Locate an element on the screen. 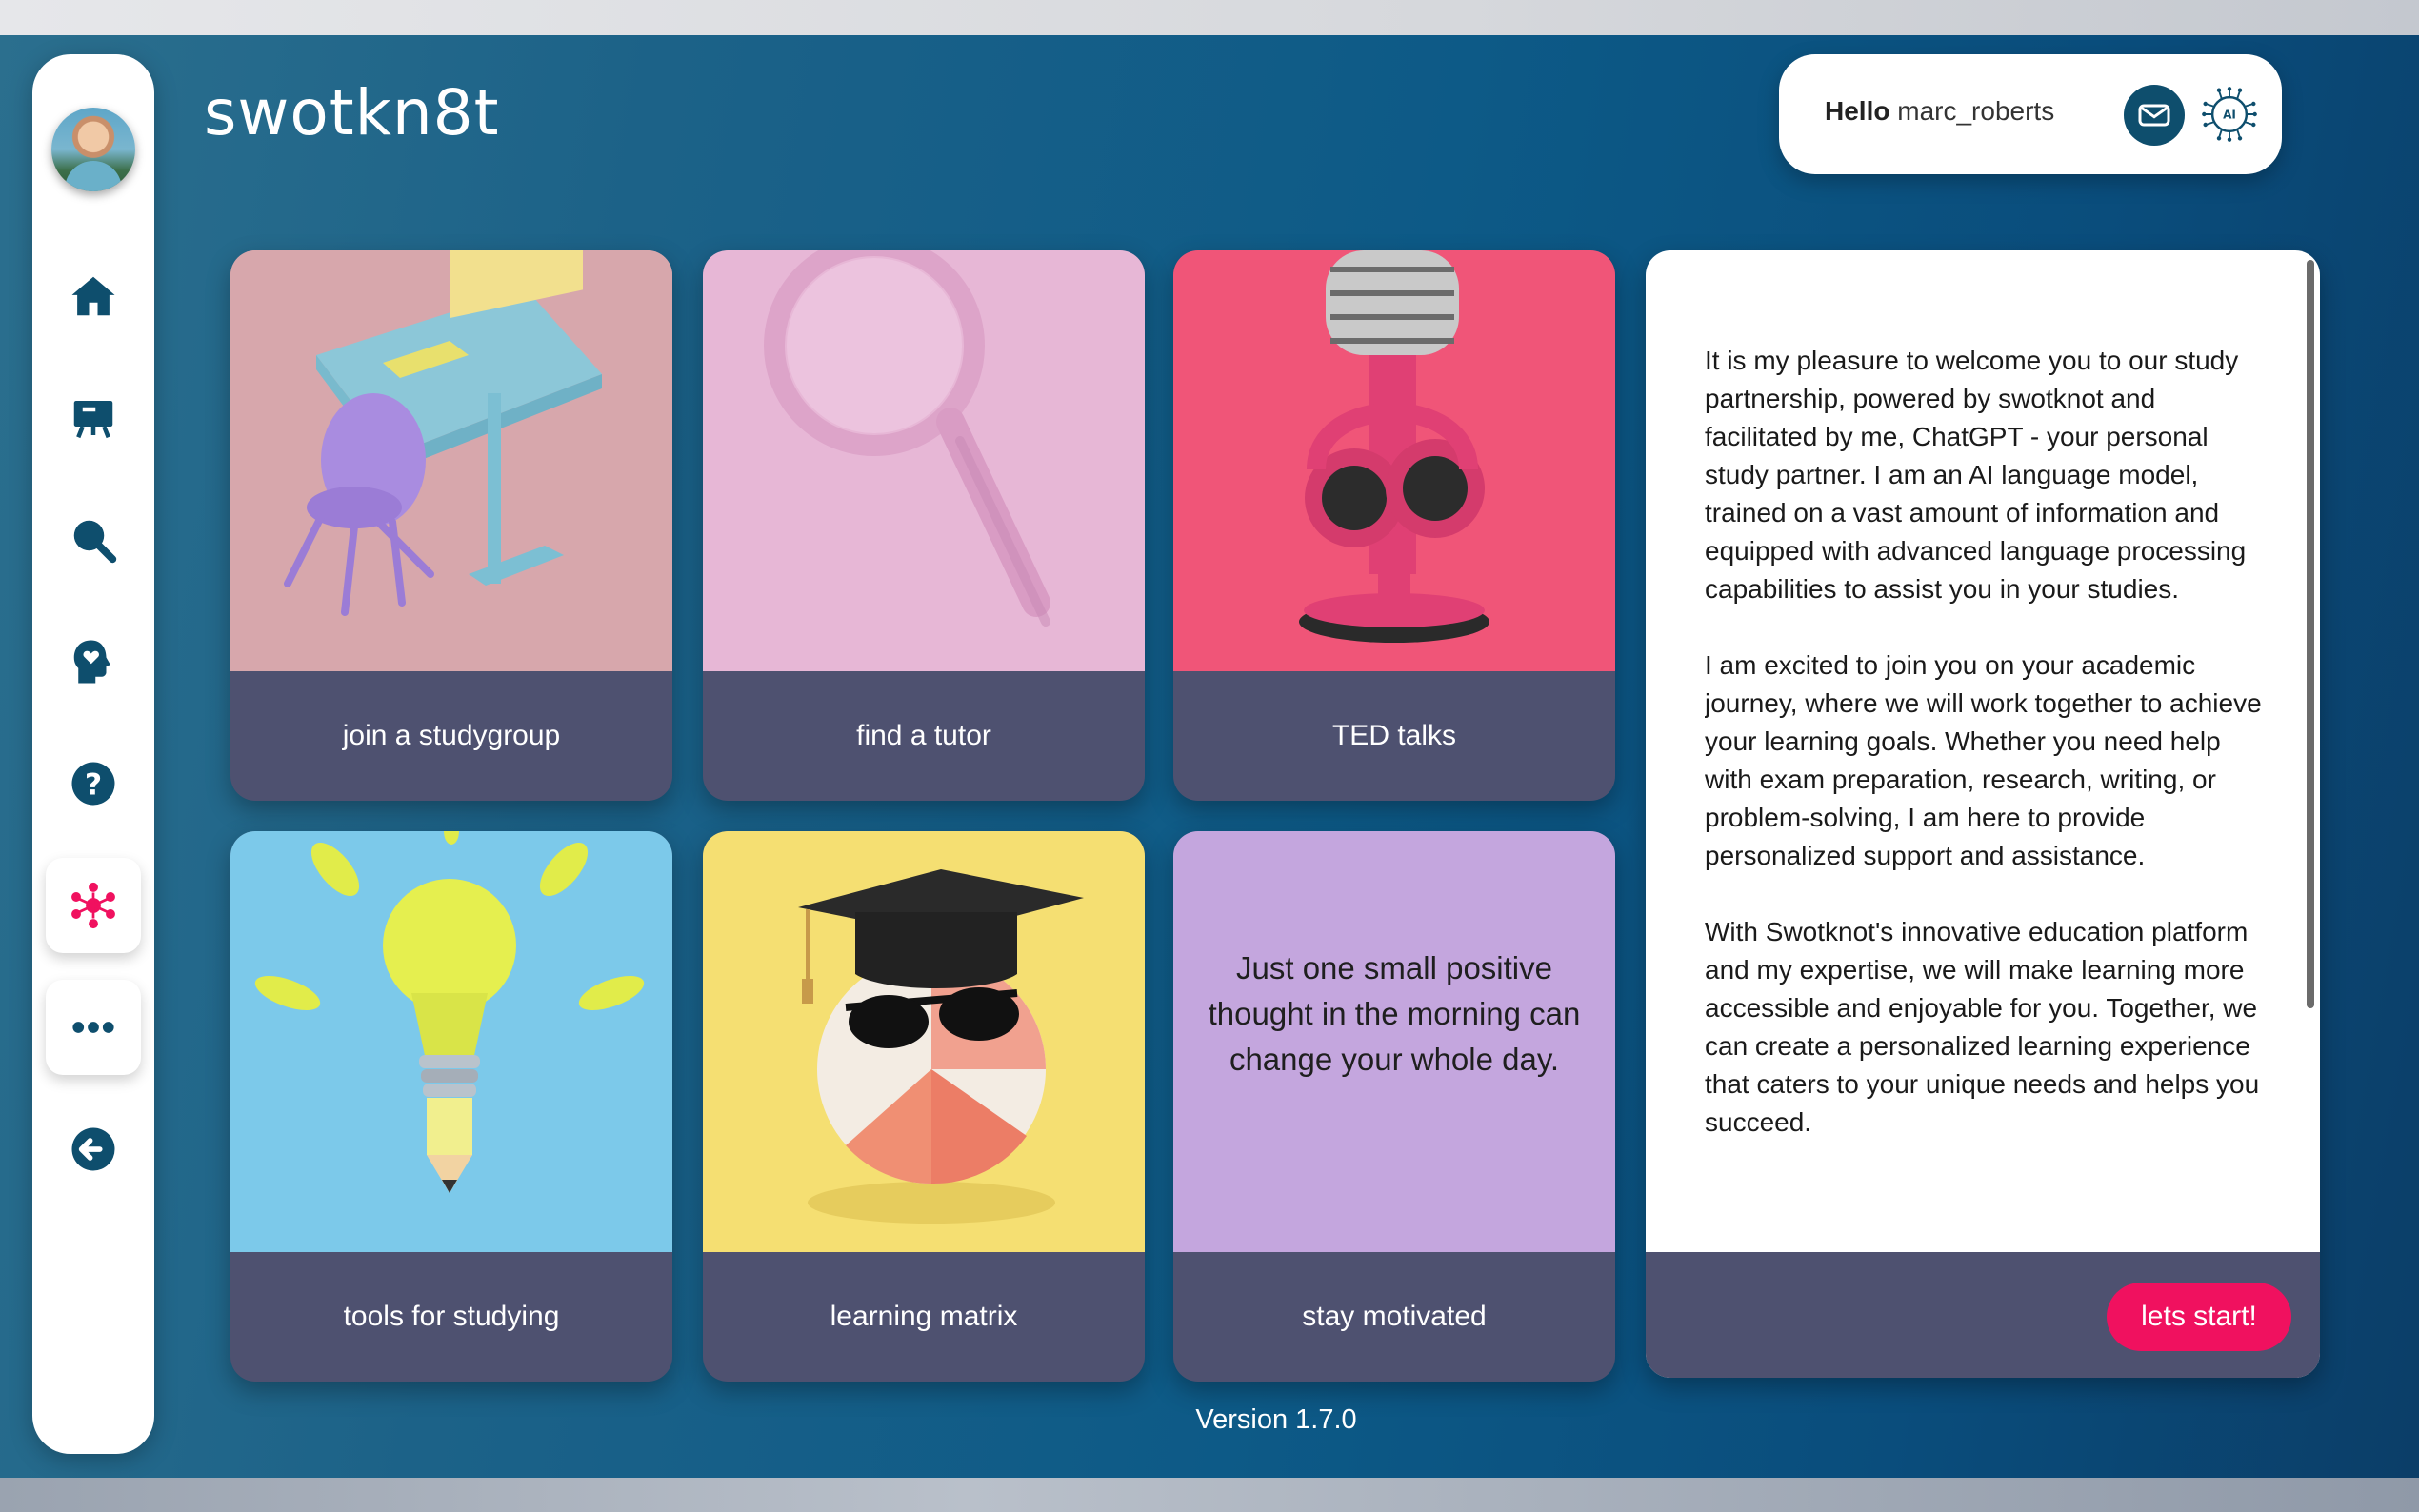 The width and height of the screenshot is (2419, 1512). logout-icon is located at coordinates (93, 1149).